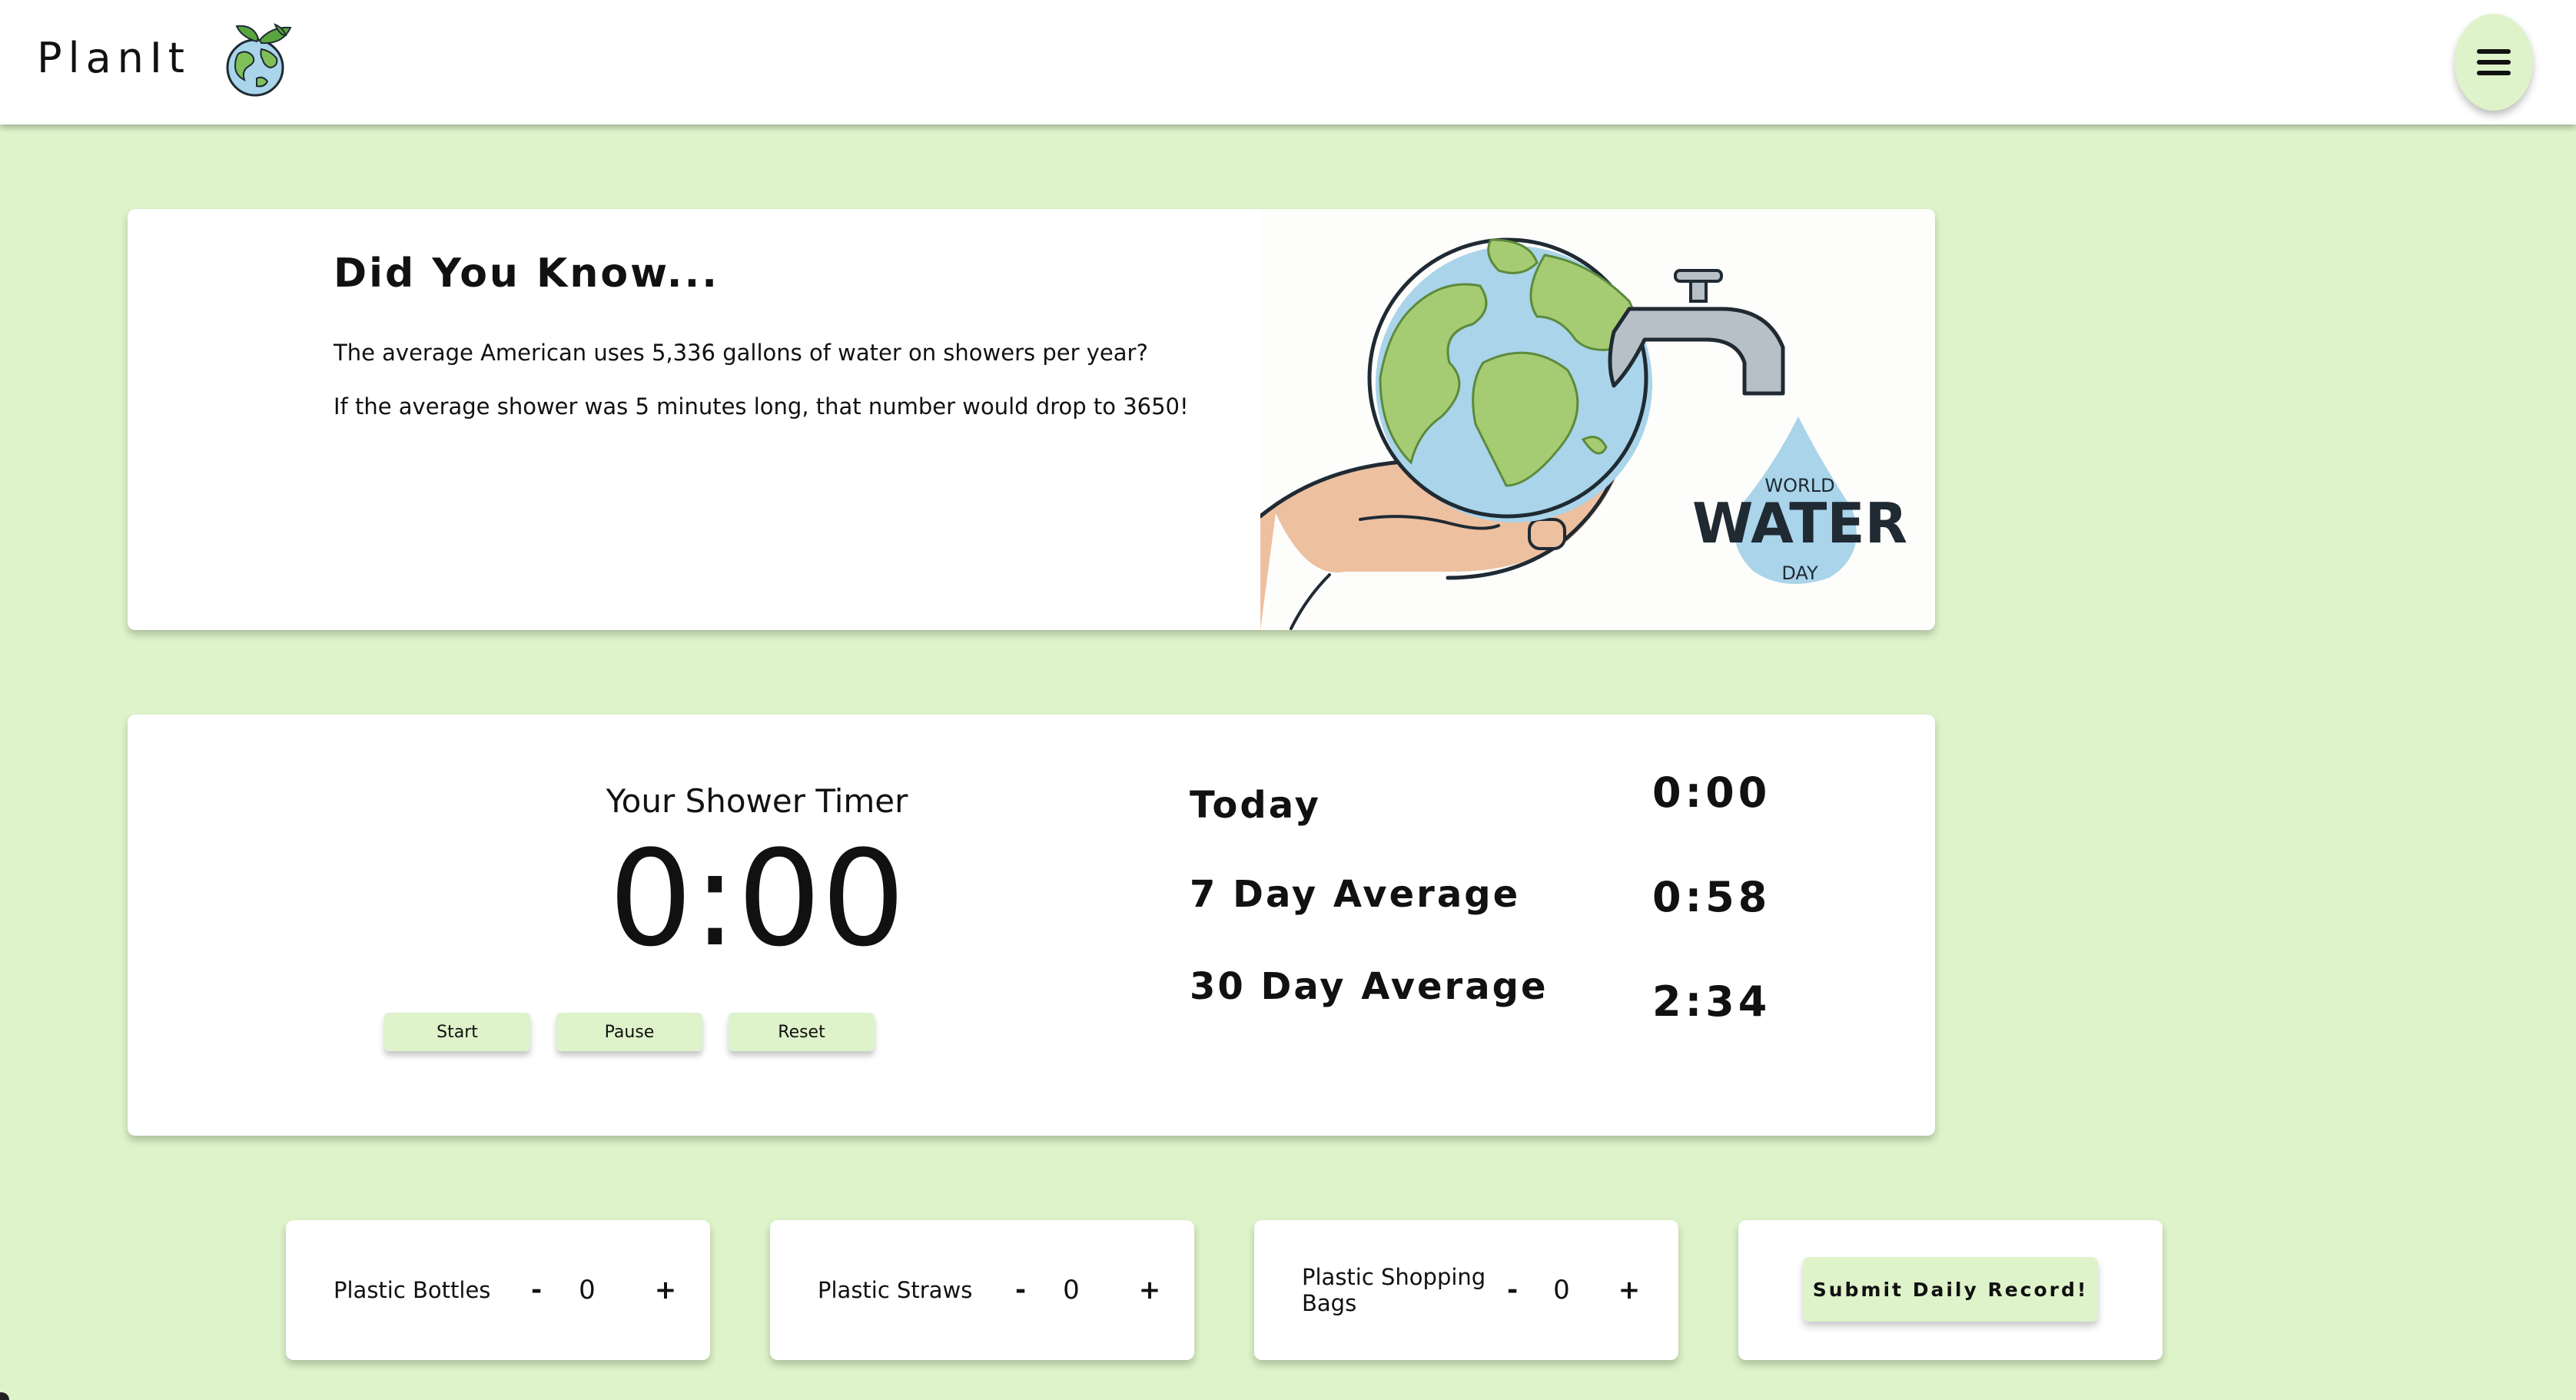 The width and height of the screenshot is (2576, 1400). What do you see at coordinates (412, 1290) in the screenshot?
I see `counter-label: Plastic Bottles` at bounding box center [412, 1290].